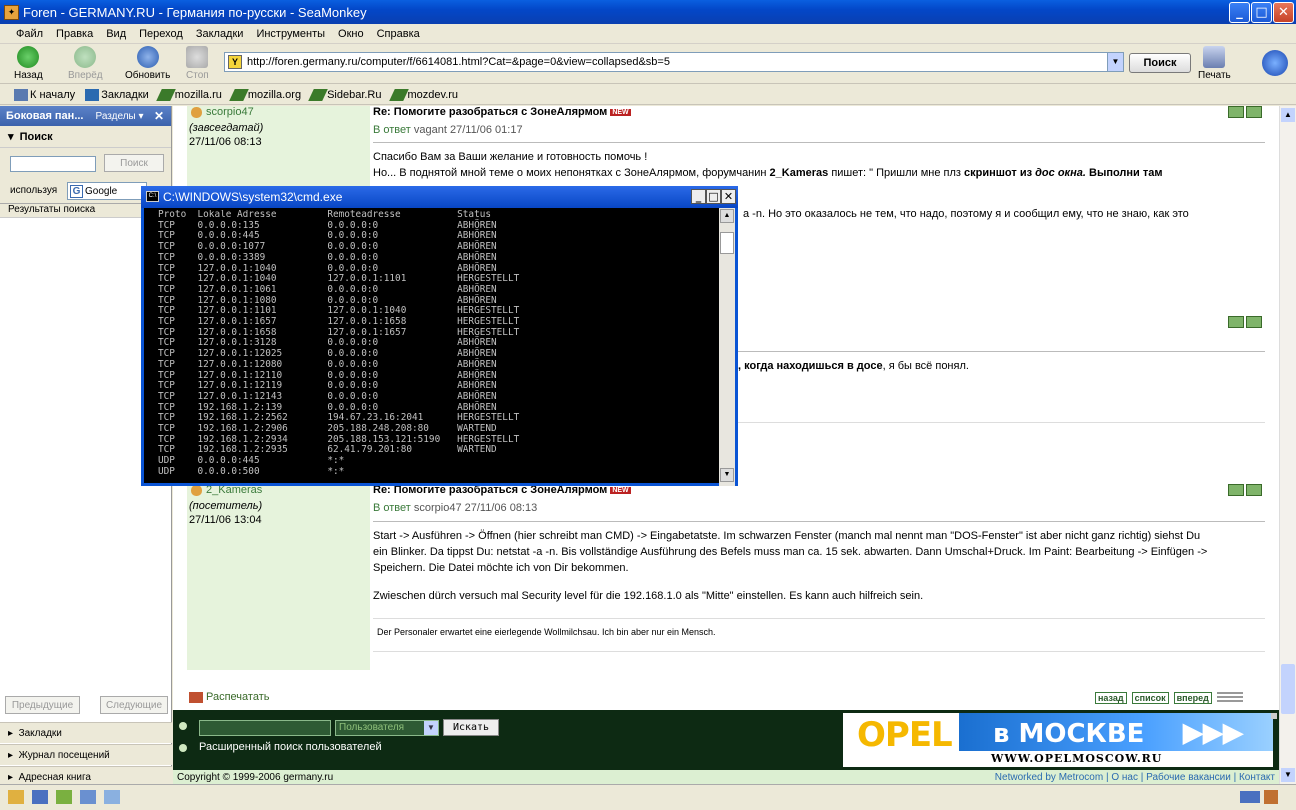 This screenshot has height=810, width=1296. Describe the element at coordinates (1058, 740) in the screenshot. I see `opel-banner-ad: OPEL в МОСКВЕ ▶▶▶ WWW.OPELMOSCOW.RU` at that location.